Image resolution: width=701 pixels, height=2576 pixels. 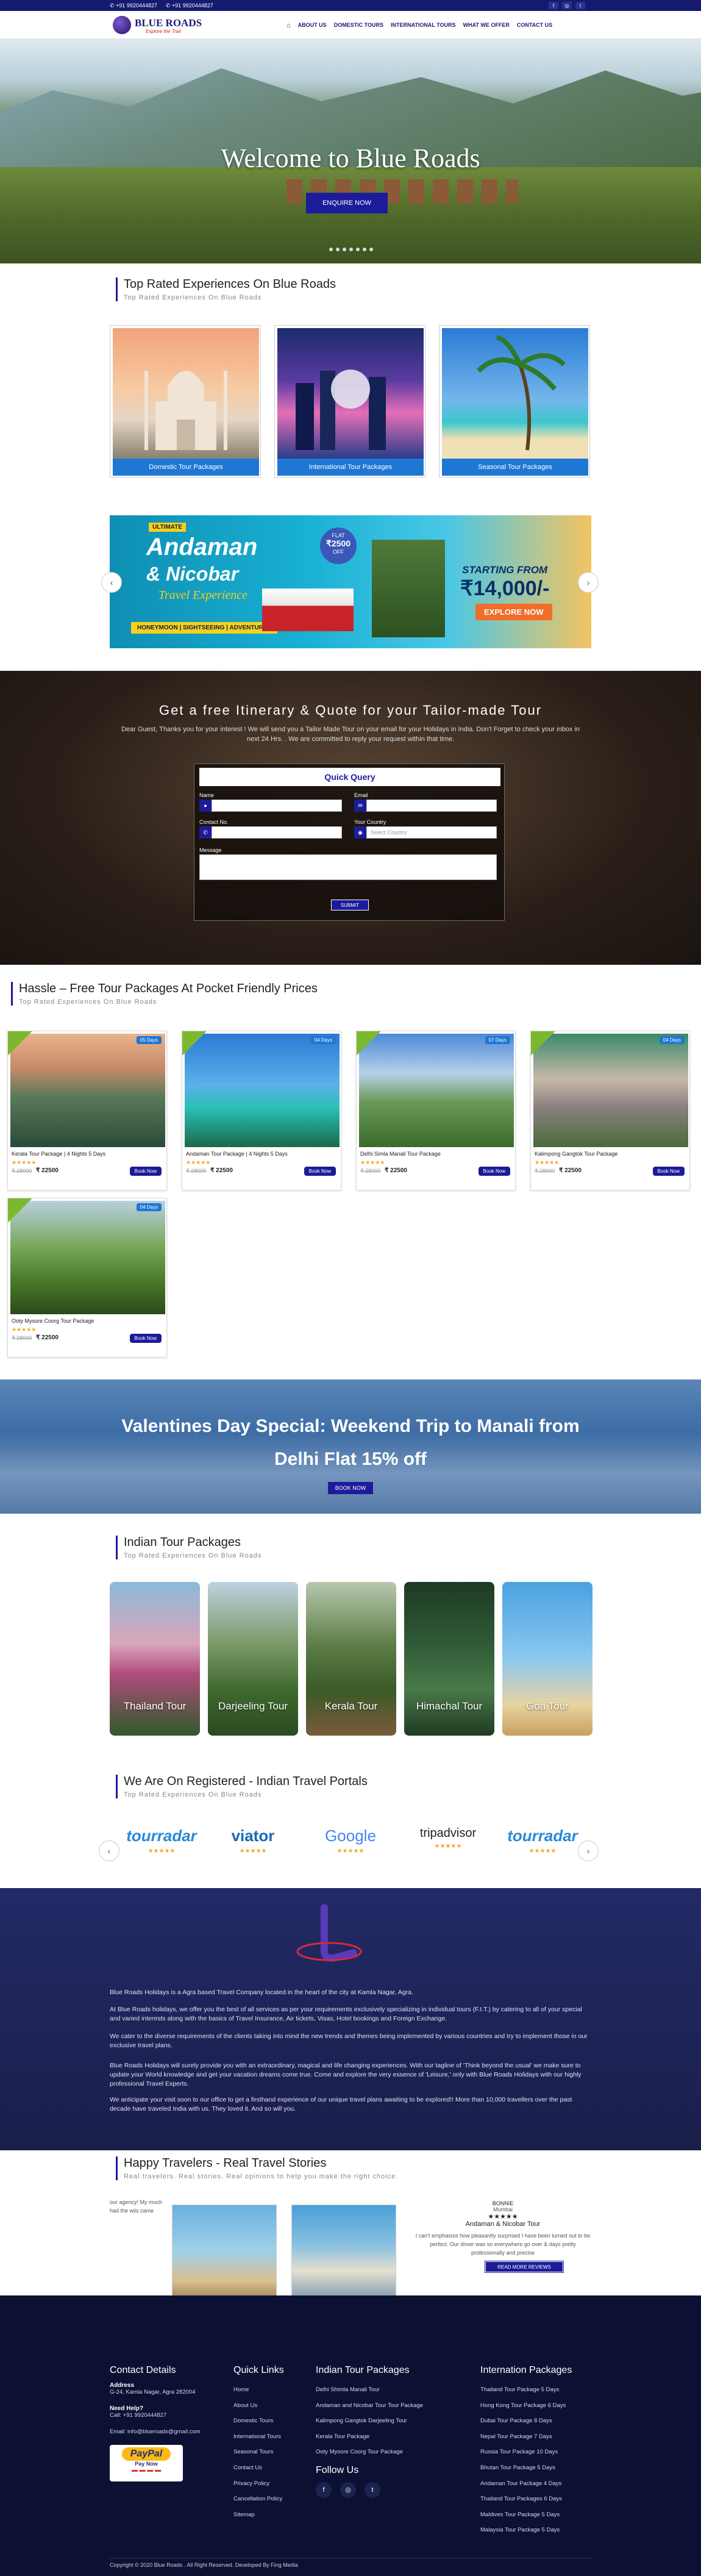 I want to click on nav-domestic: DOMESTIC TOURS, so click(x=359, y=25).